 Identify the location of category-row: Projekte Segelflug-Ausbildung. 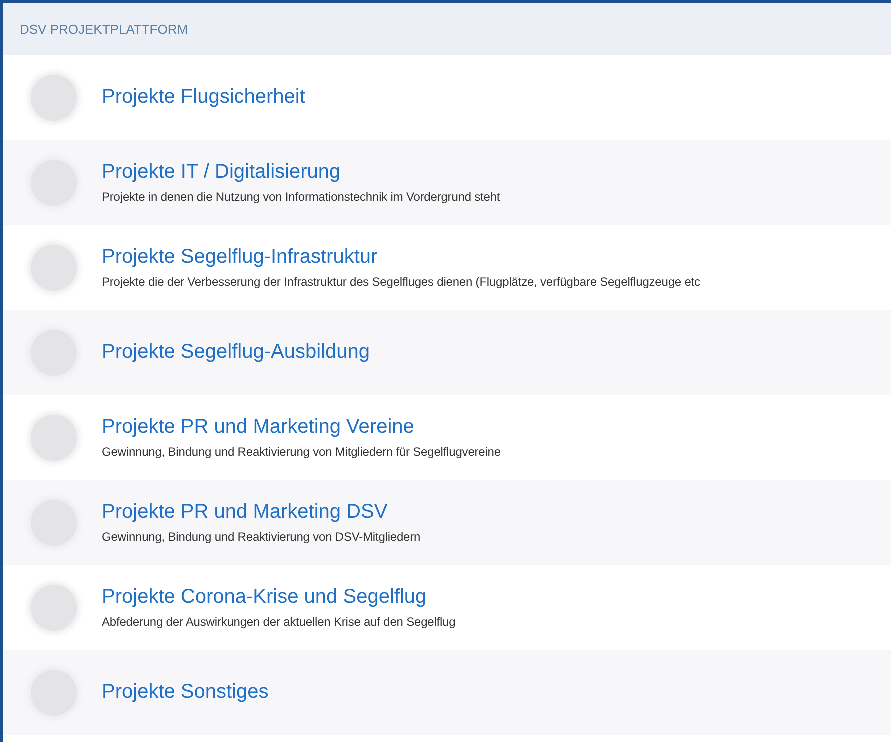
(447, 352).